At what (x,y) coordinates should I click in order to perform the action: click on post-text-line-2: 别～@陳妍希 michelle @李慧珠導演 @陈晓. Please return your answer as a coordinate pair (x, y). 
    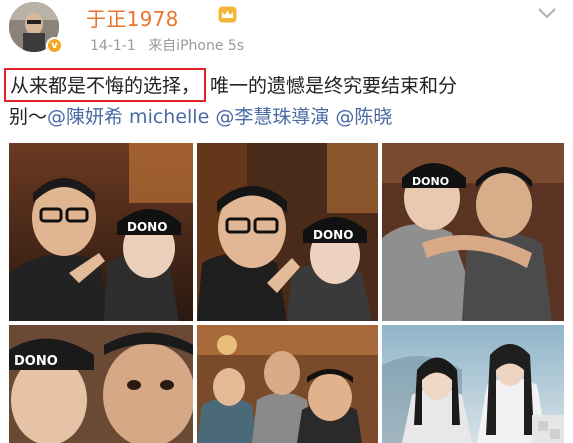
    Looking at the image, I should click on (200, 115).